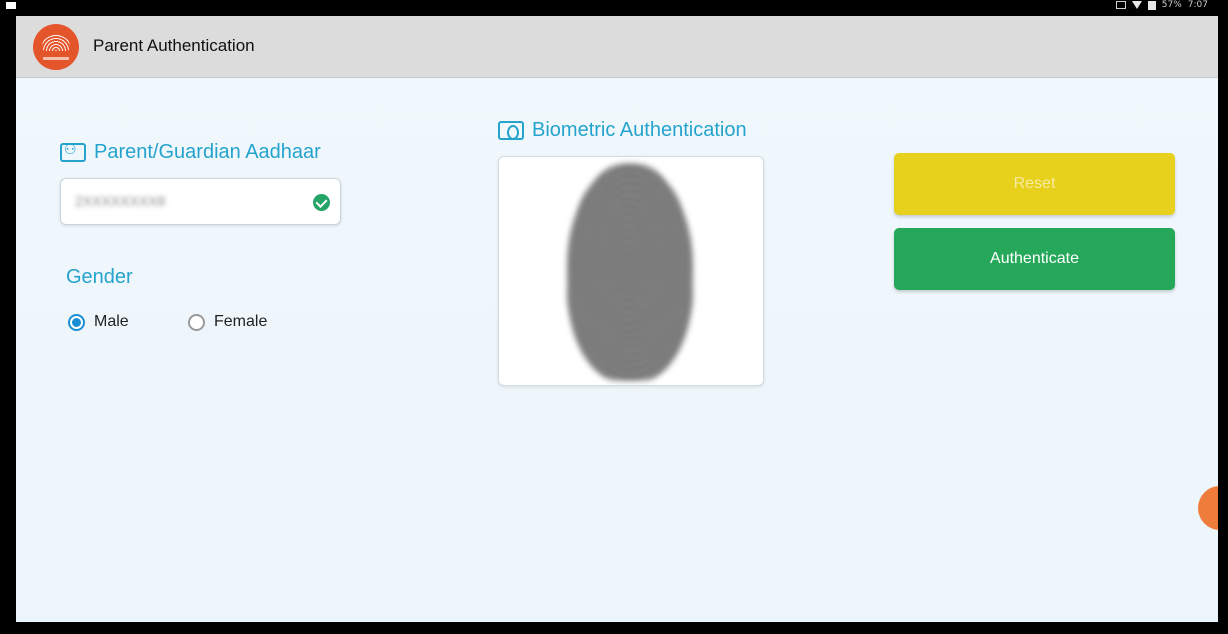 The width and height of the screenshot is (1228, 634). I want to click on authenticate-button: Authenticate, so click(1034, 259).